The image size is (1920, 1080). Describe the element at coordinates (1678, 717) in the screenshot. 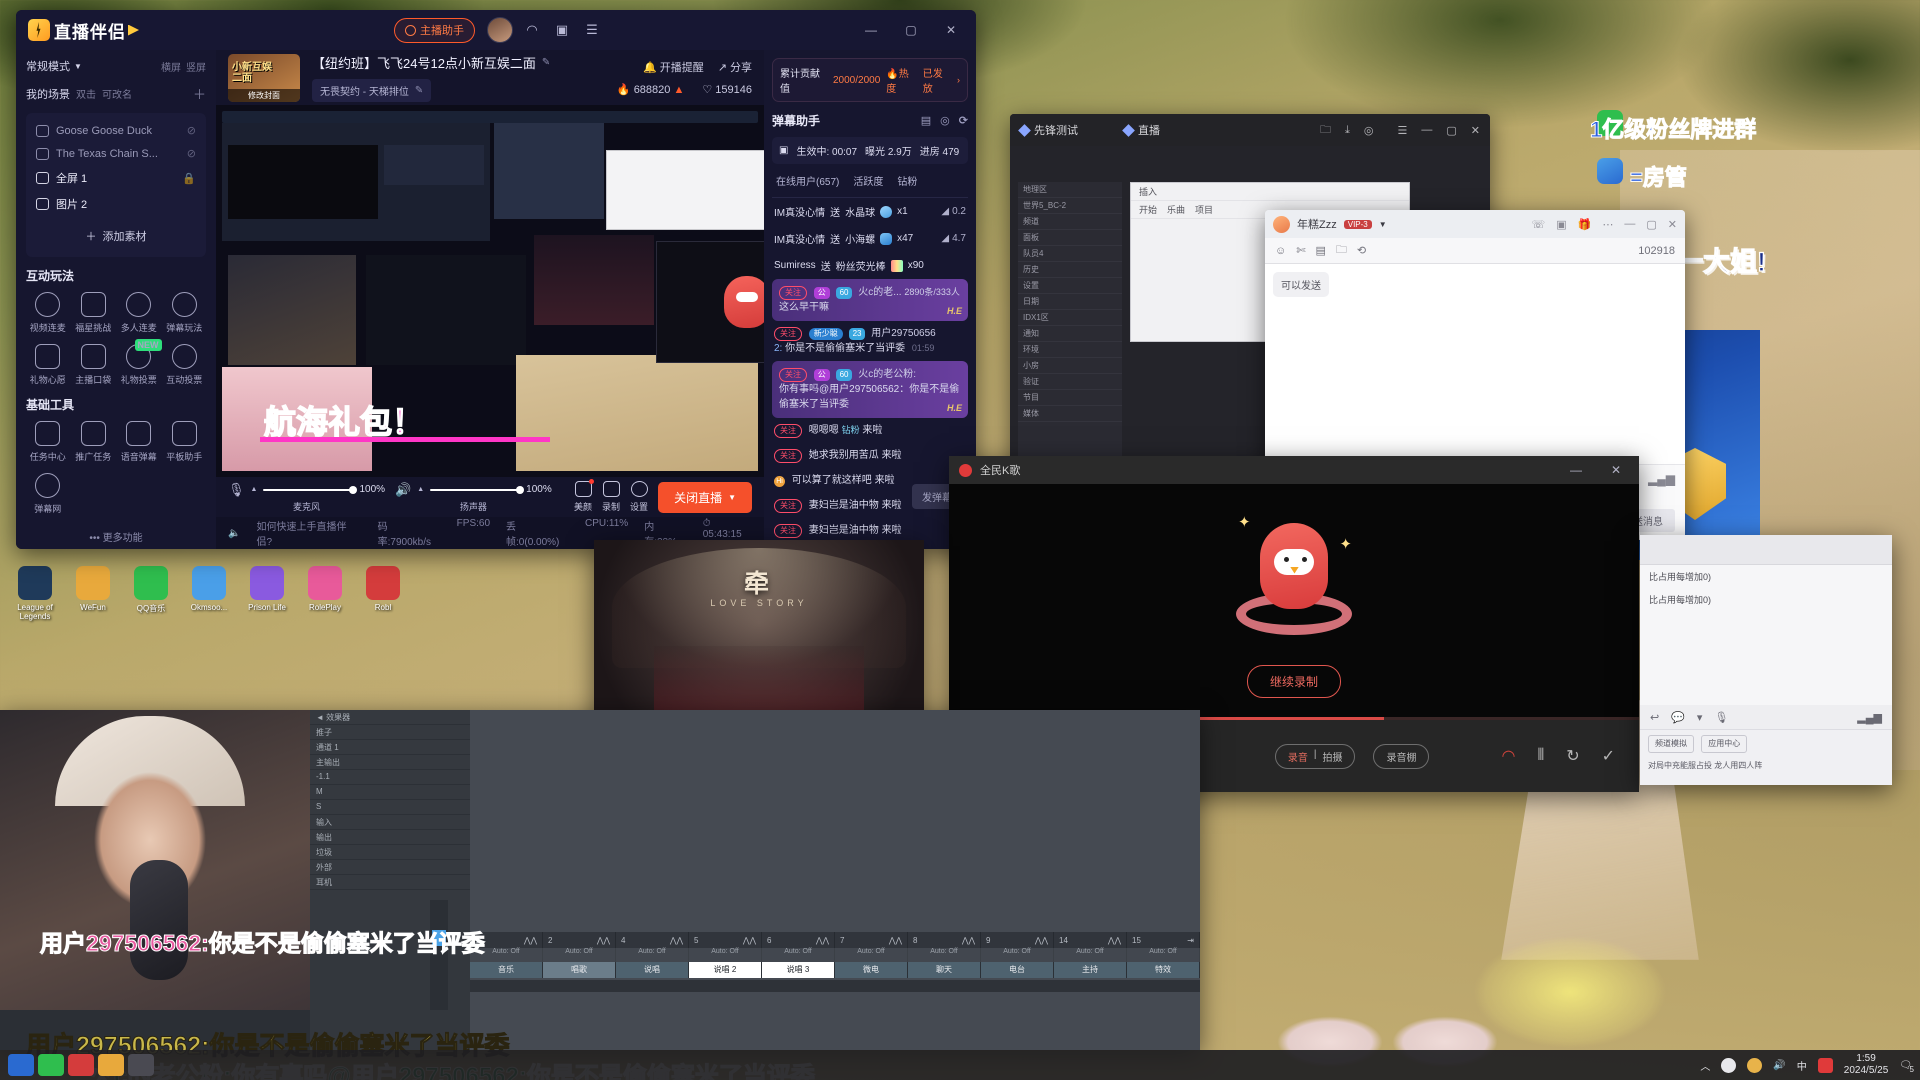

I see `comment-icon: 💬` at that location.